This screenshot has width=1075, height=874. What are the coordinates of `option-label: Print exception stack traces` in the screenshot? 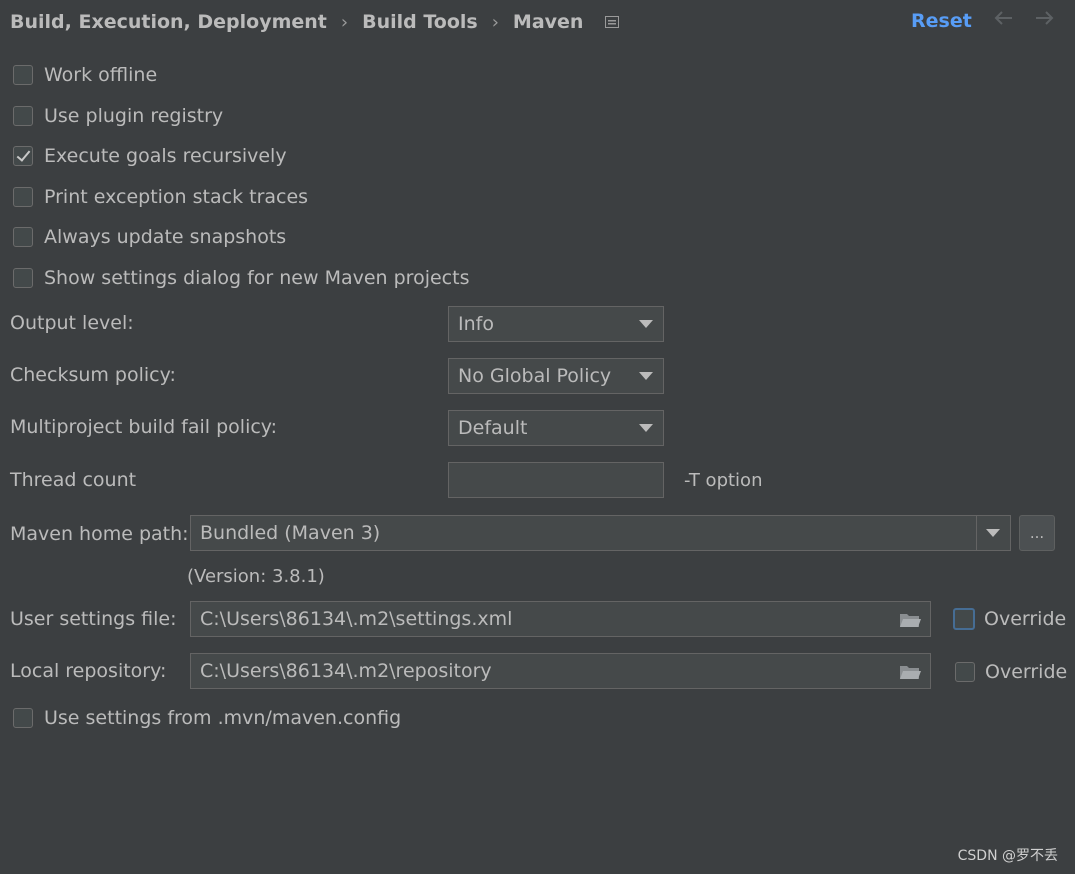 It's located at (176, 197).